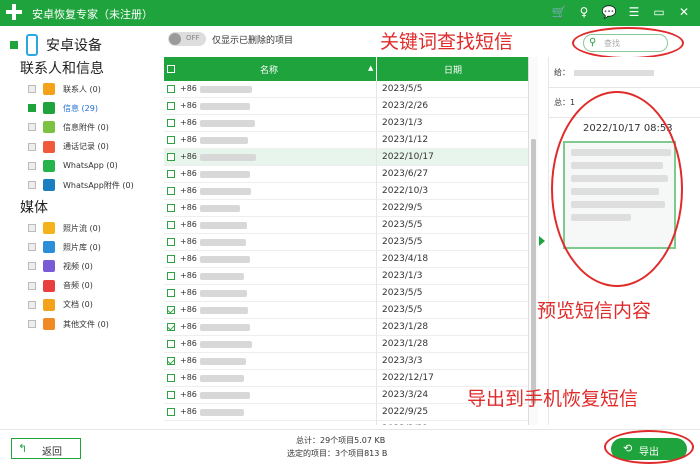 This screenshot has width=700, height=468. Describe the element at coordinates (370, 68) in the screenshot. I see `sort-up-icon: ▲` at that location.